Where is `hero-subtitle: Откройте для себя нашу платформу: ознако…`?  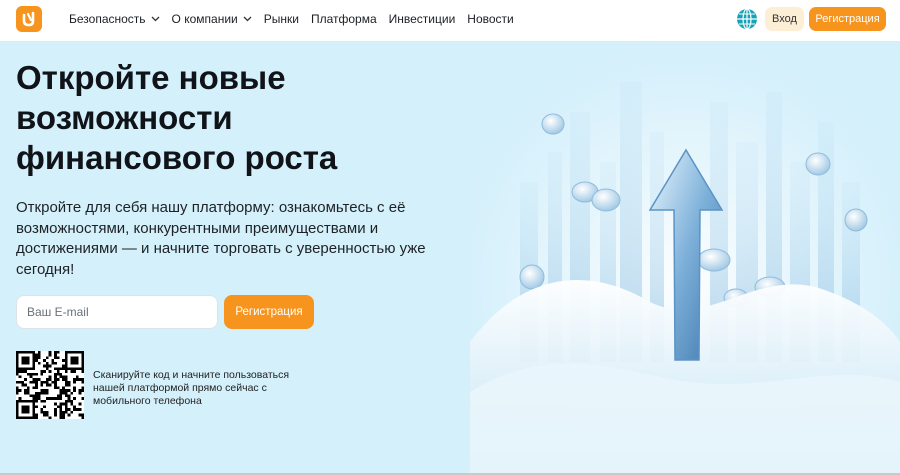 hero-subtitle: Откройте для себя нашу платформу: ознако… is located at coordinates (221, 238).